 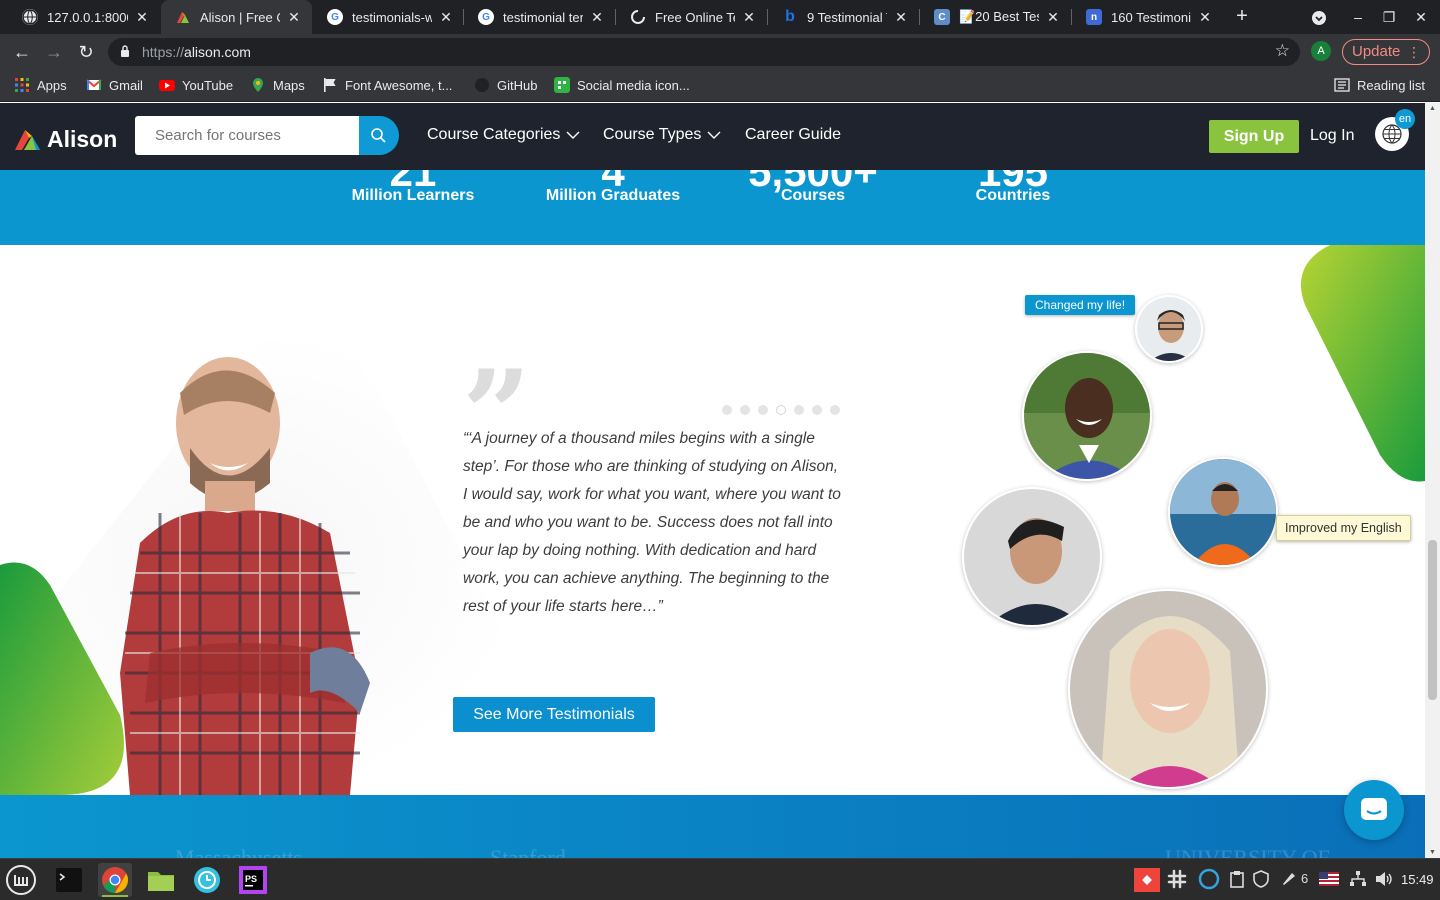 I want to click on notifications-icon, so click(x=1289, y=880).